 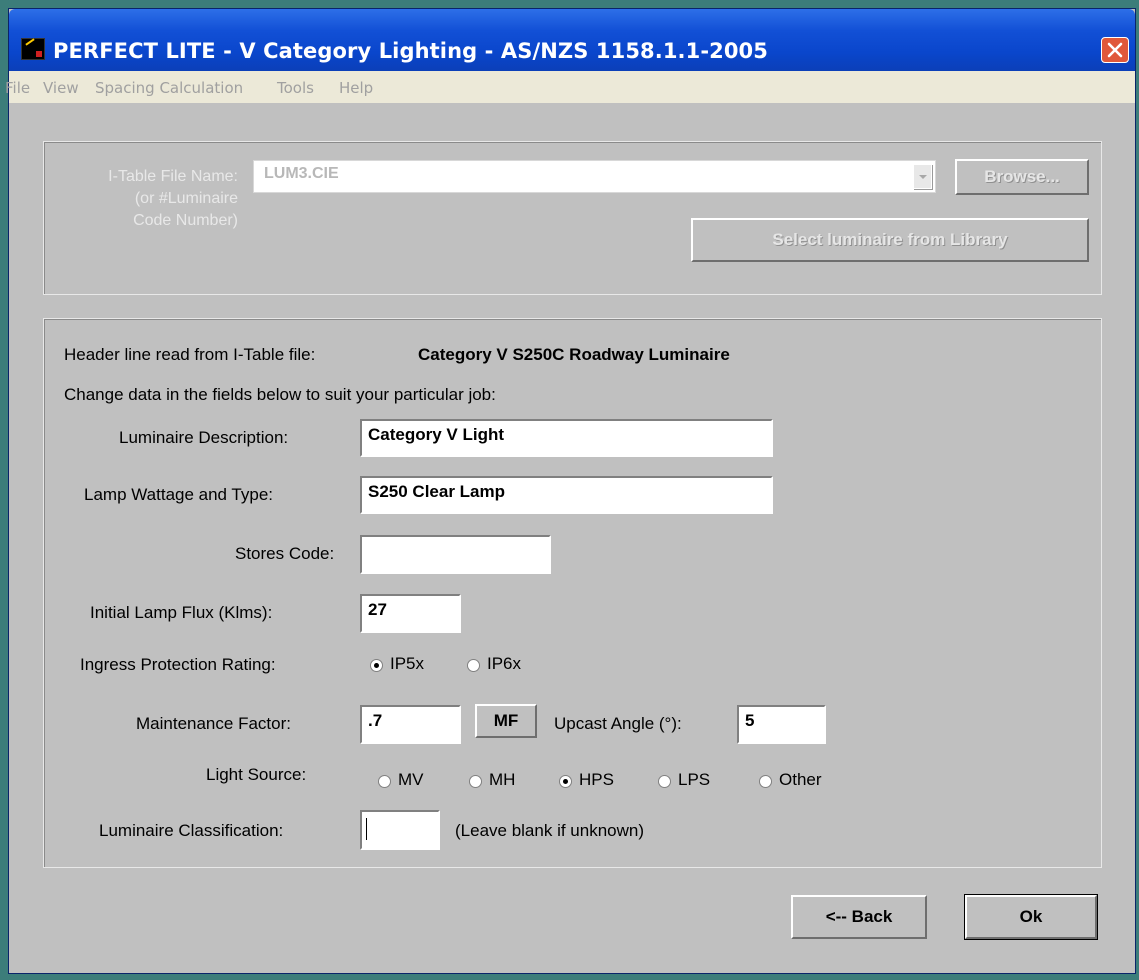 I want to click on light-source-label: Light Source:, so click(x=256, y=774).